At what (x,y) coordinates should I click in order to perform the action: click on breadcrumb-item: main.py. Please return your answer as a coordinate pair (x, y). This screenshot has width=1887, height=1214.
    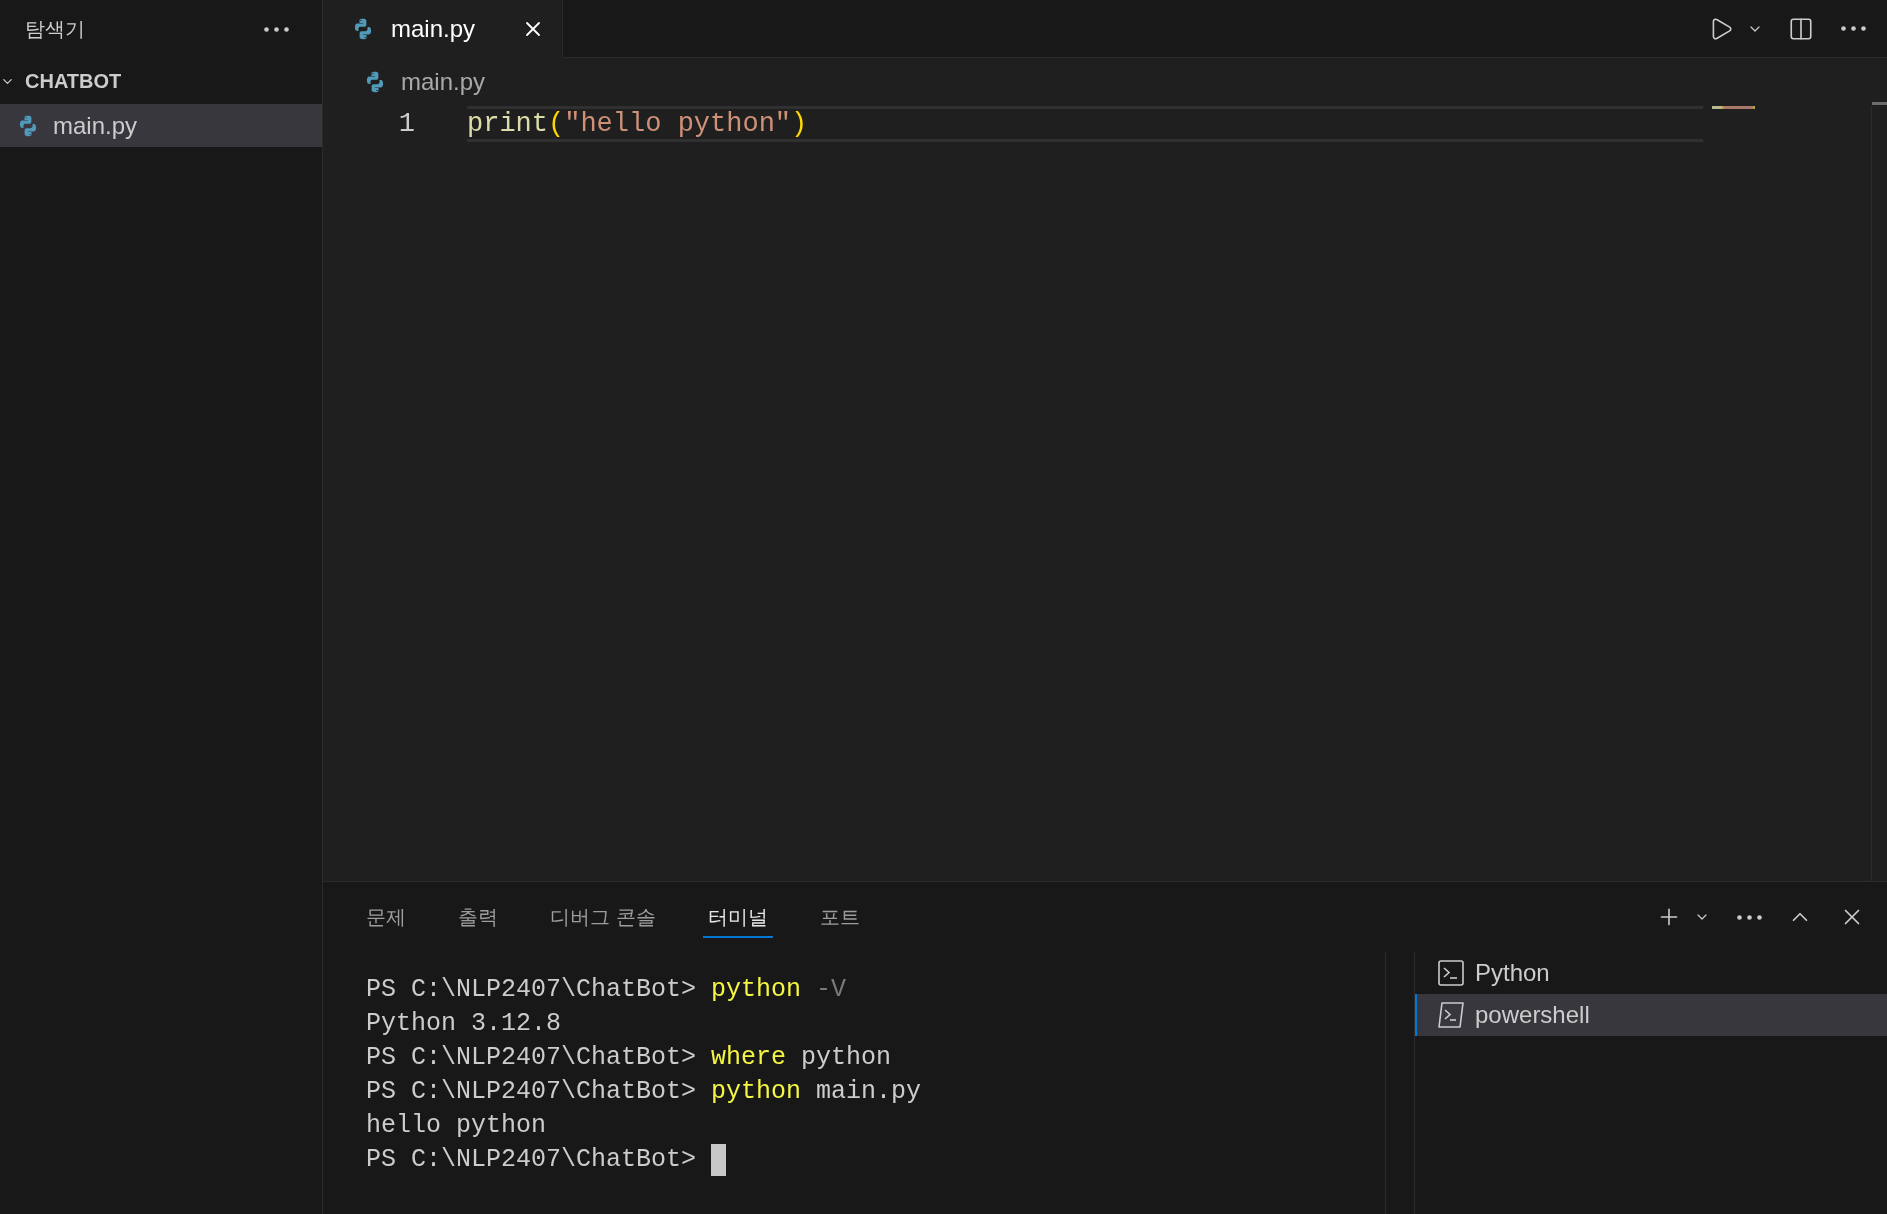
    Looking at the image, I should click on (425, 82).